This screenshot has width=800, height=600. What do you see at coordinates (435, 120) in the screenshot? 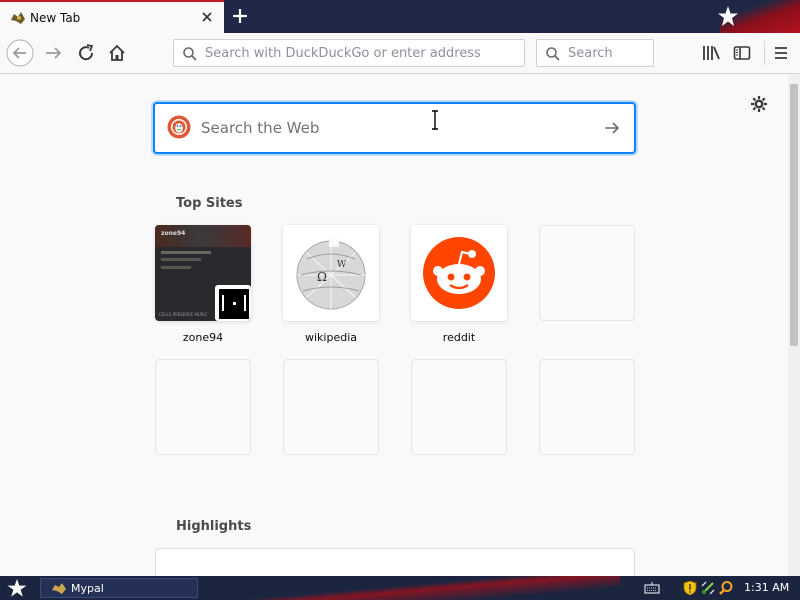
I see `text-cursor-icon` at bounding box center [435, 120].